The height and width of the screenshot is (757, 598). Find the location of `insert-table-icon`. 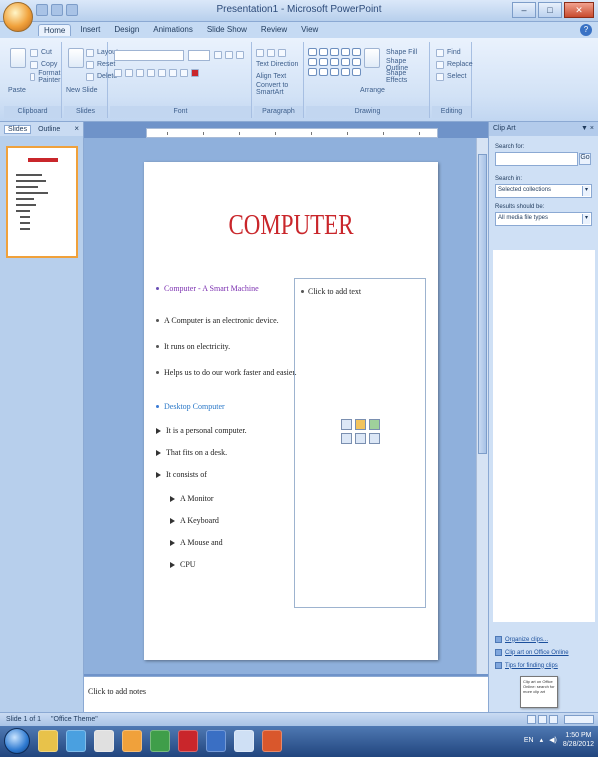

insert-table-icon is located at coordinates (346, 424).